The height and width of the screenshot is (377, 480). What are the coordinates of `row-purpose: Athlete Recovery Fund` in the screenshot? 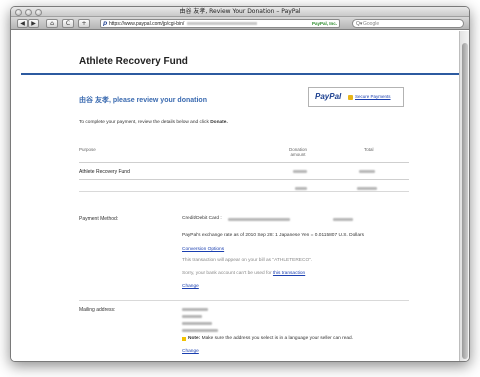 It's located at (104, 172).